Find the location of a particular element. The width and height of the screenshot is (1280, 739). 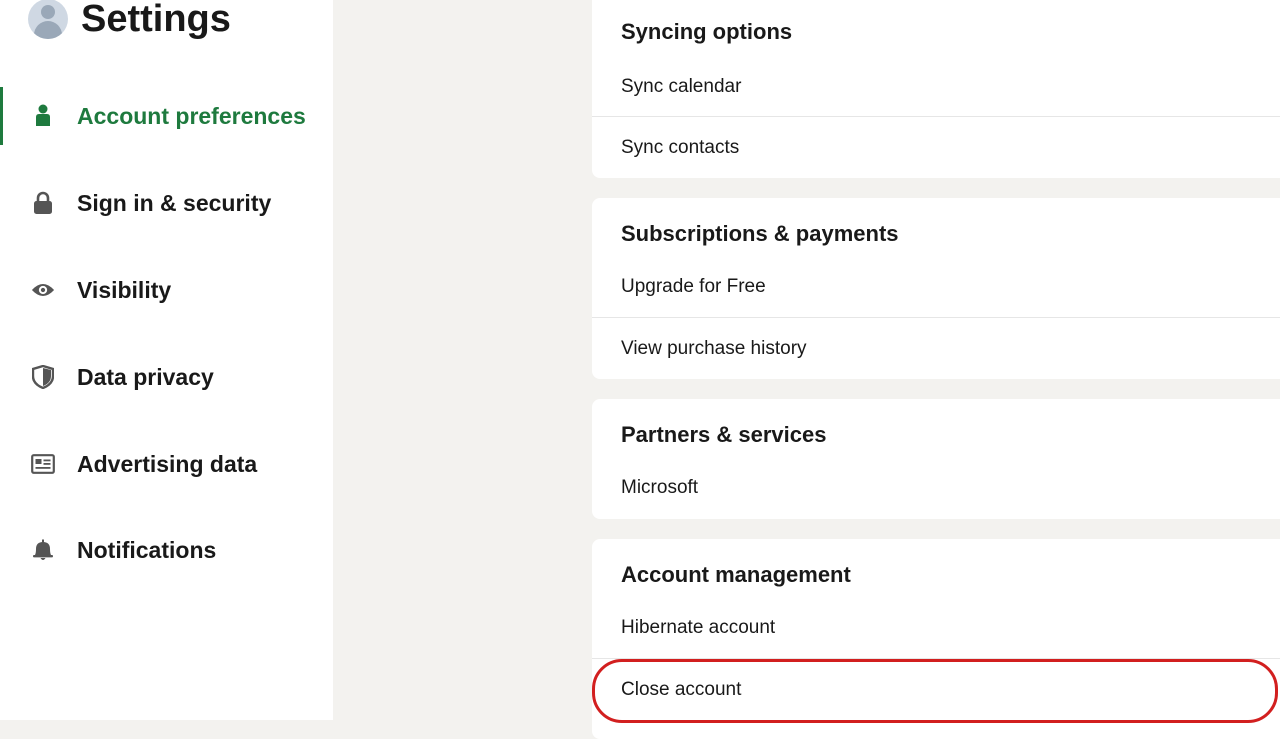

sidebar-item-advertising-data: Advertising data is located at coordinates (166, 464).